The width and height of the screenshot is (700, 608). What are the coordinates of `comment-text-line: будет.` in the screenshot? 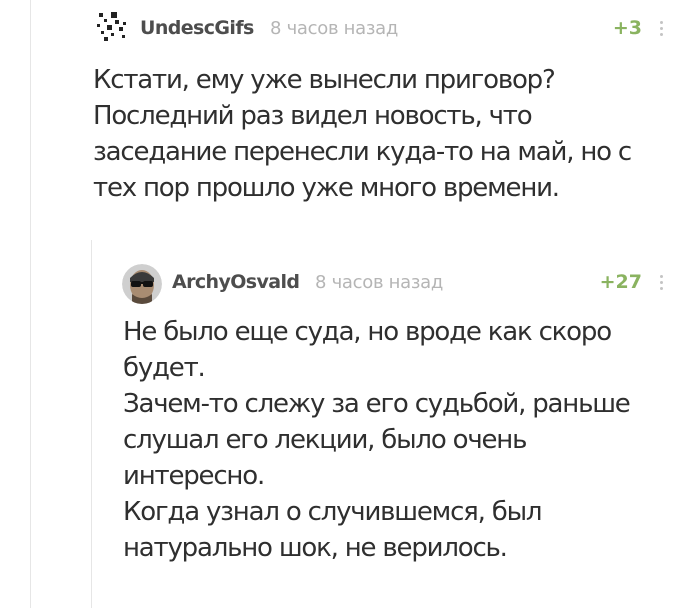 It's located at (164, 368).